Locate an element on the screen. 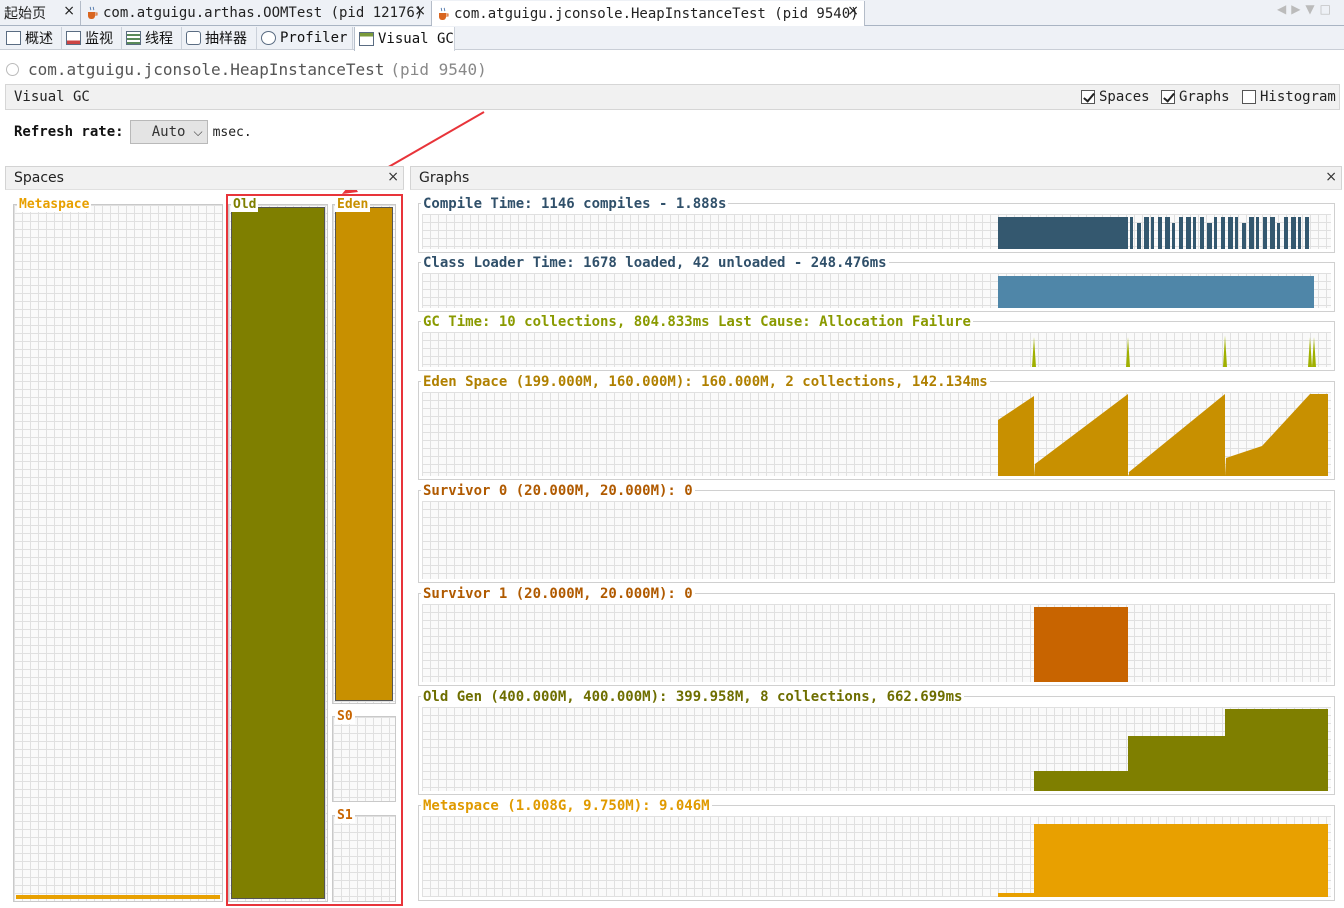  gc-time-series is located at coordinates (1174, 351).